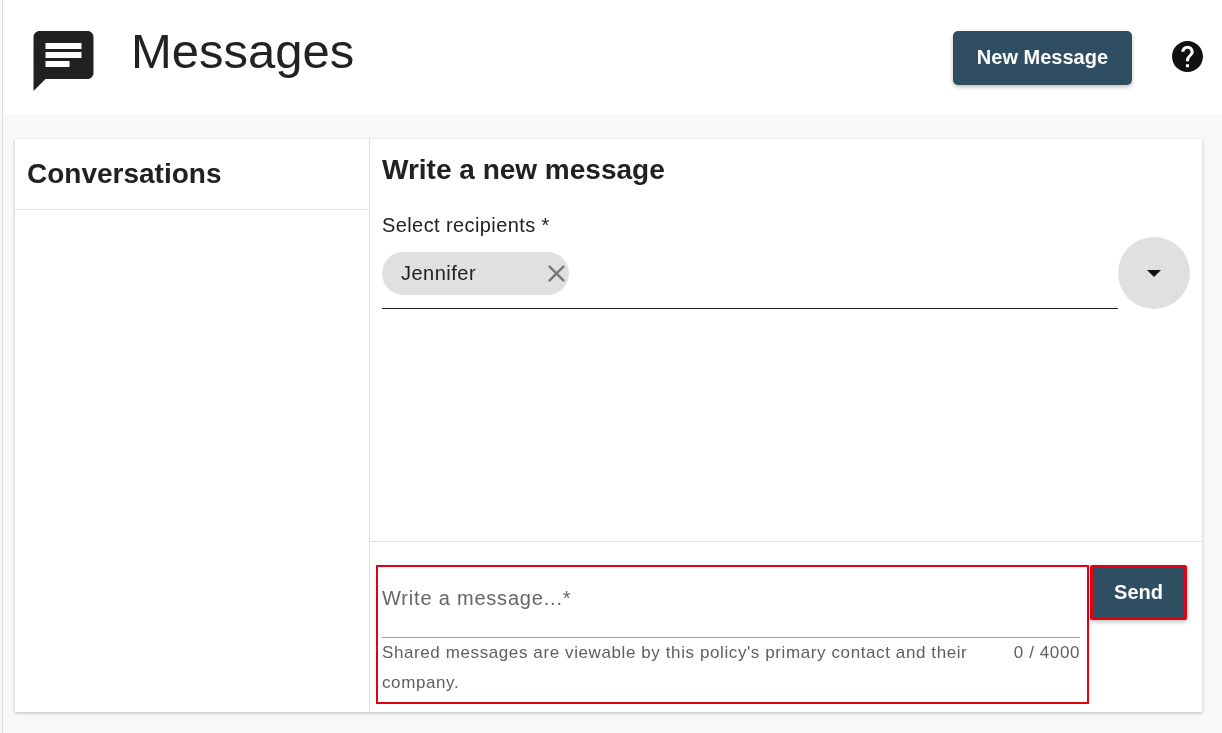  Describe the element at coordinates (1138, 592) in the screenshot. I see `send-button: Send` at that location.